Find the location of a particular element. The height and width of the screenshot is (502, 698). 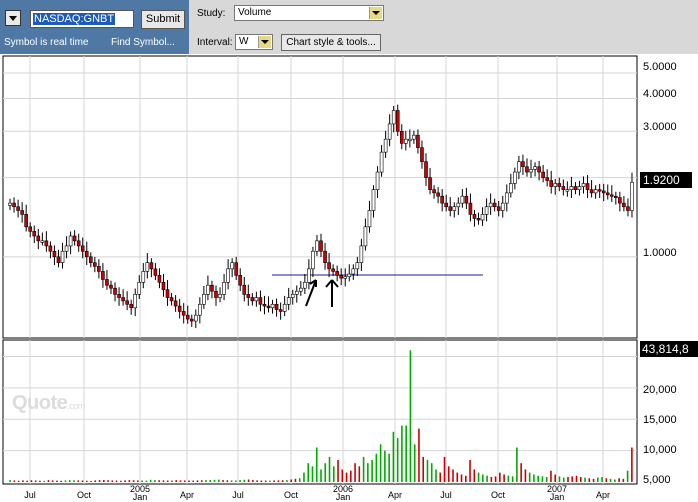

interval-select: W is located at coordinates (254, 42).